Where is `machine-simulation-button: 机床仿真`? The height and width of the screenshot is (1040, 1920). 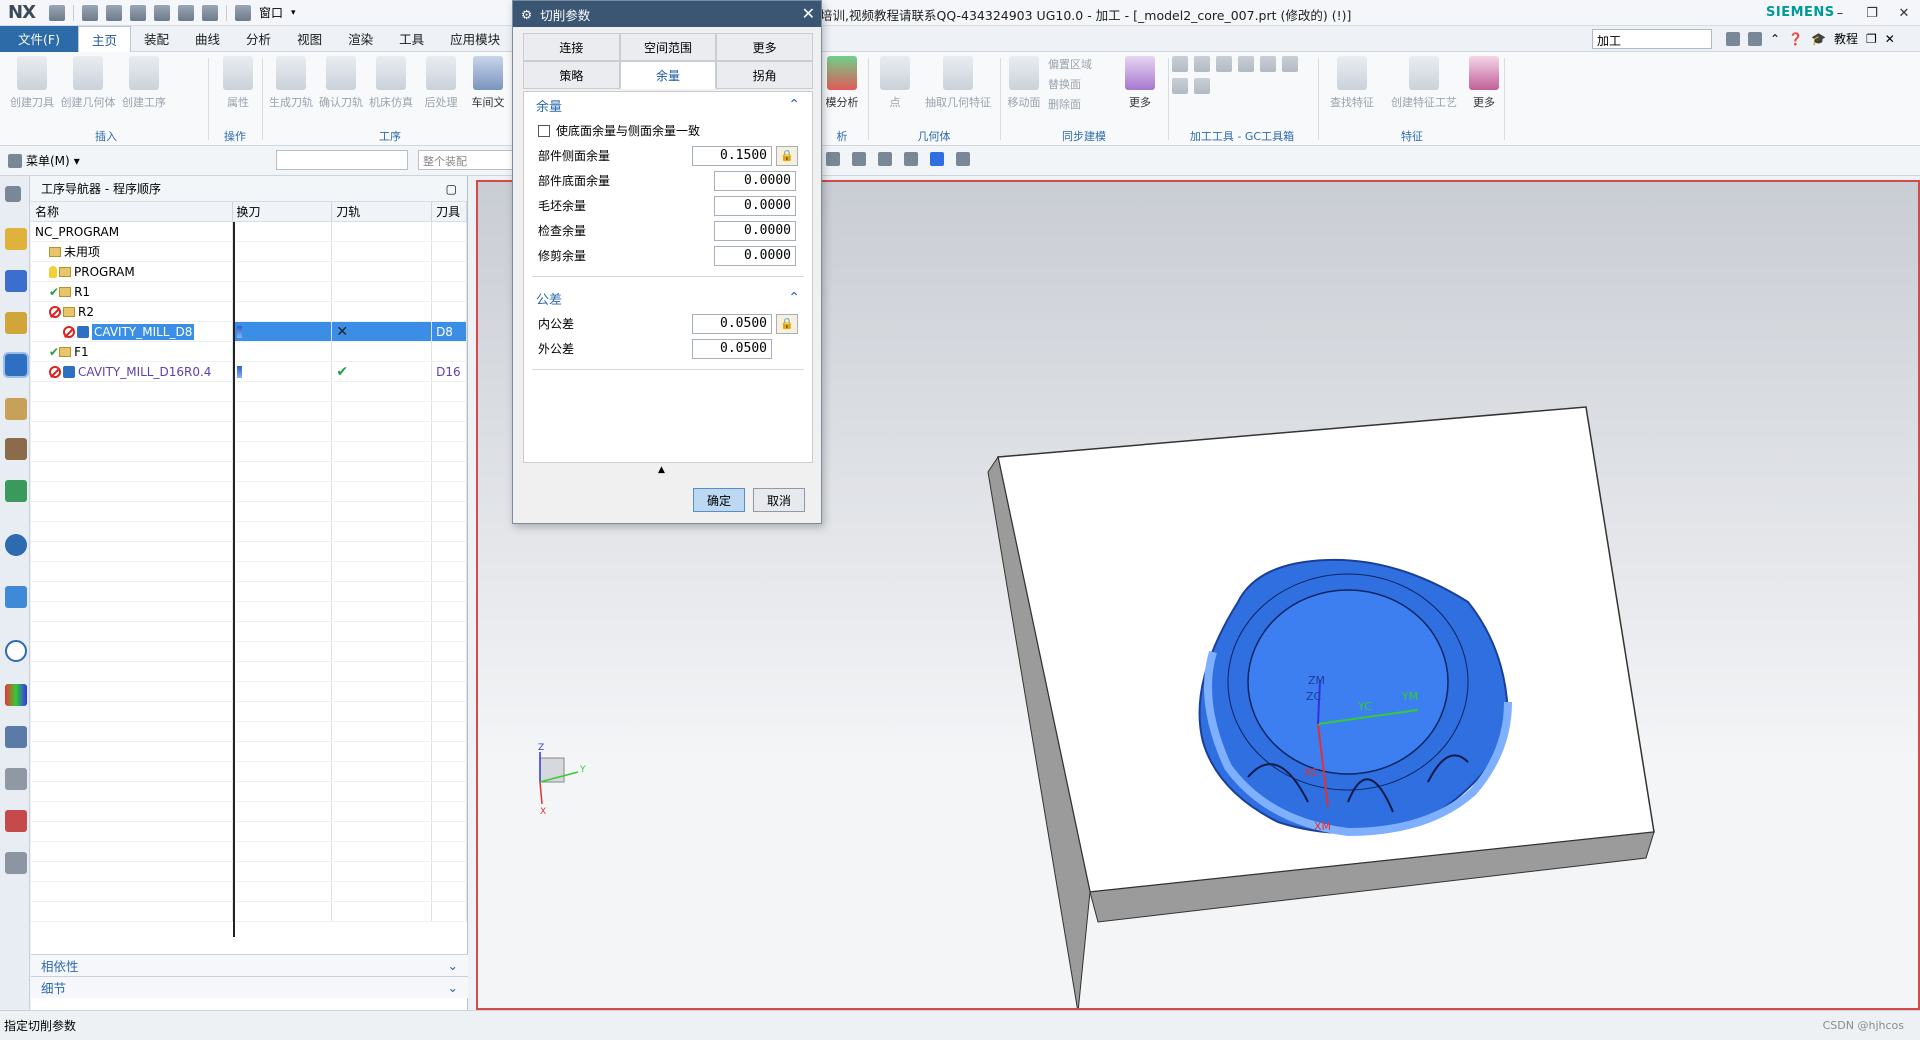
machine-simulation-button: 机床仿真 is located at coordinates (391, 83).